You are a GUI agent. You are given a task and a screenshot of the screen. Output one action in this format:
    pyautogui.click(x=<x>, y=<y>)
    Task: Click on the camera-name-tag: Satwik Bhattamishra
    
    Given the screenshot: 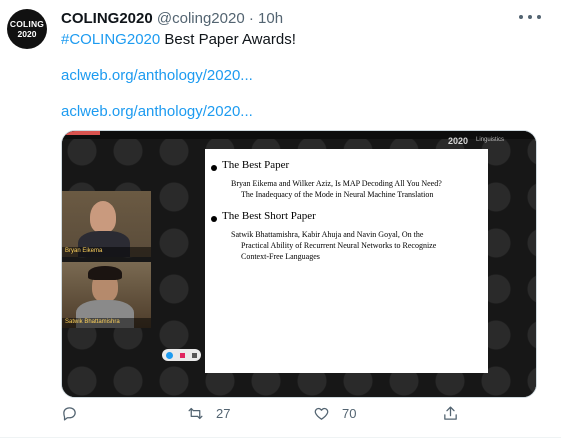 What is the action you would take?
    pyautogui.click(x=106, y=323)
    